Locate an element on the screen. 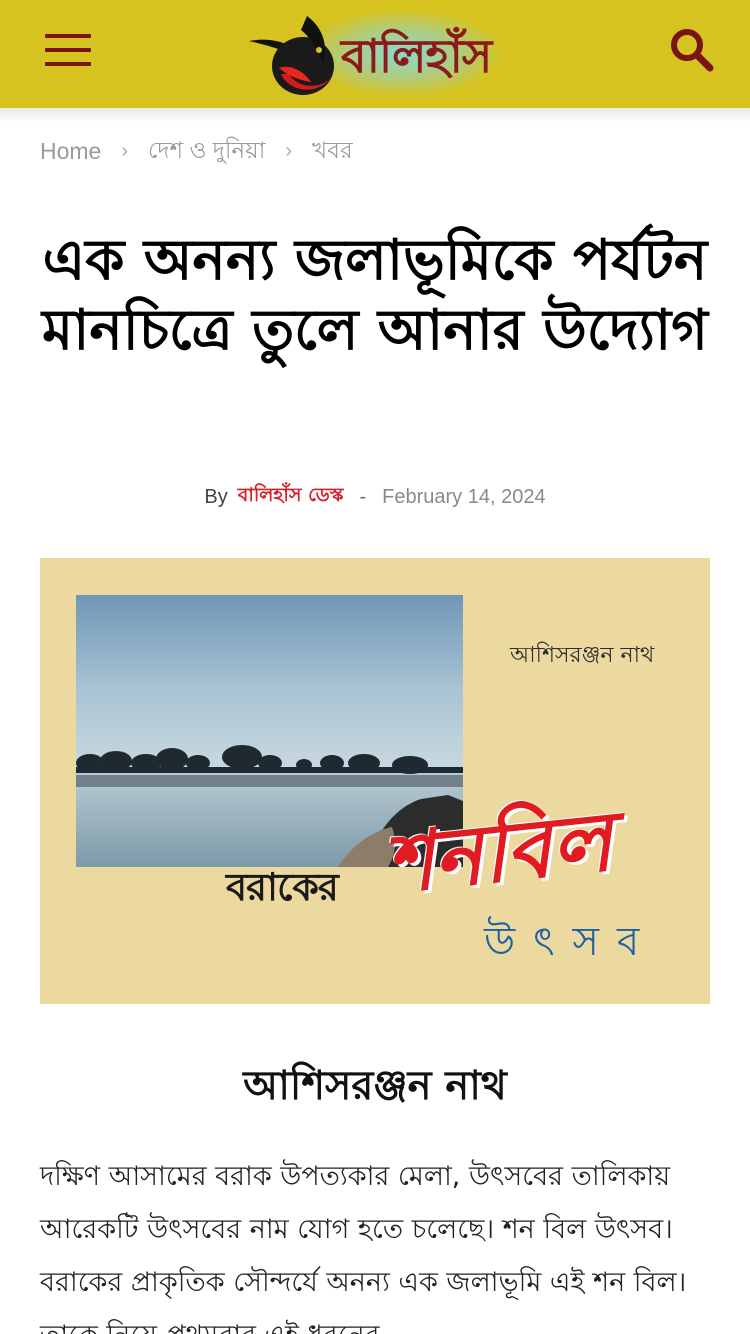  article-subheading: আশিসরঞ্জন নাথ is located at coordinates (375, 1086).